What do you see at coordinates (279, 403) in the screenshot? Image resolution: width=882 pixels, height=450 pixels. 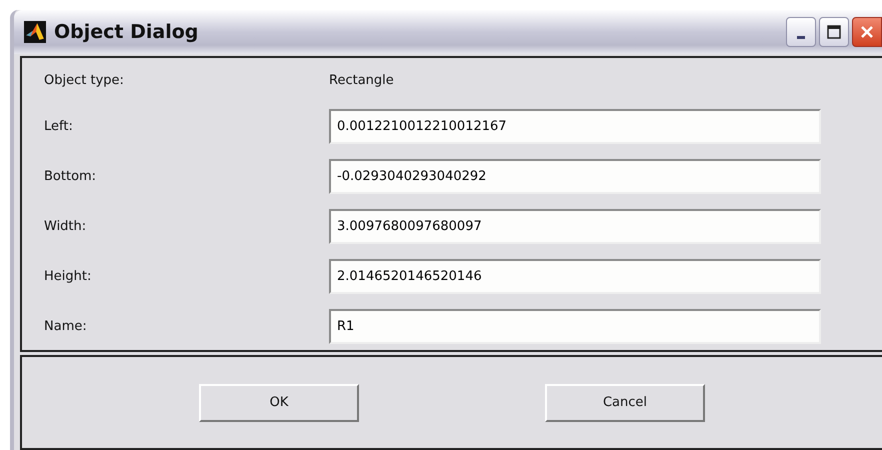 I see `dialog-button: OK` at bounding box center [279, 403].